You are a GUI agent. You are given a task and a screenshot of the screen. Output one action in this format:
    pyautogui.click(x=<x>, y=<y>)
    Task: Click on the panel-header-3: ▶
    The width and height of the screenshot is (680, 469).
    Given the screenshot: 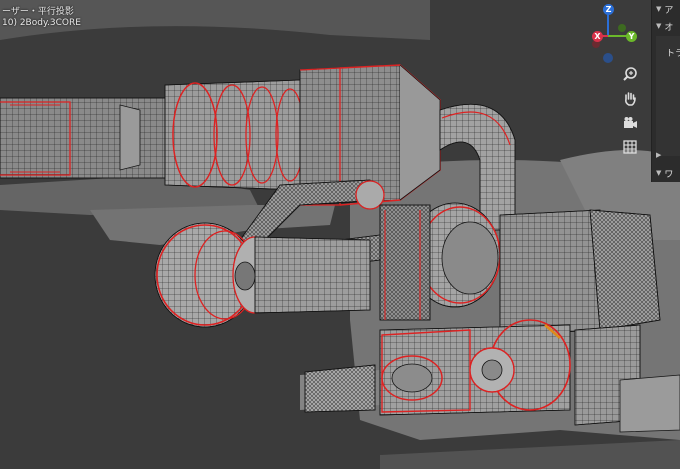 What is the action you would take?
    pyautogui.click(x=666, y=155)
    